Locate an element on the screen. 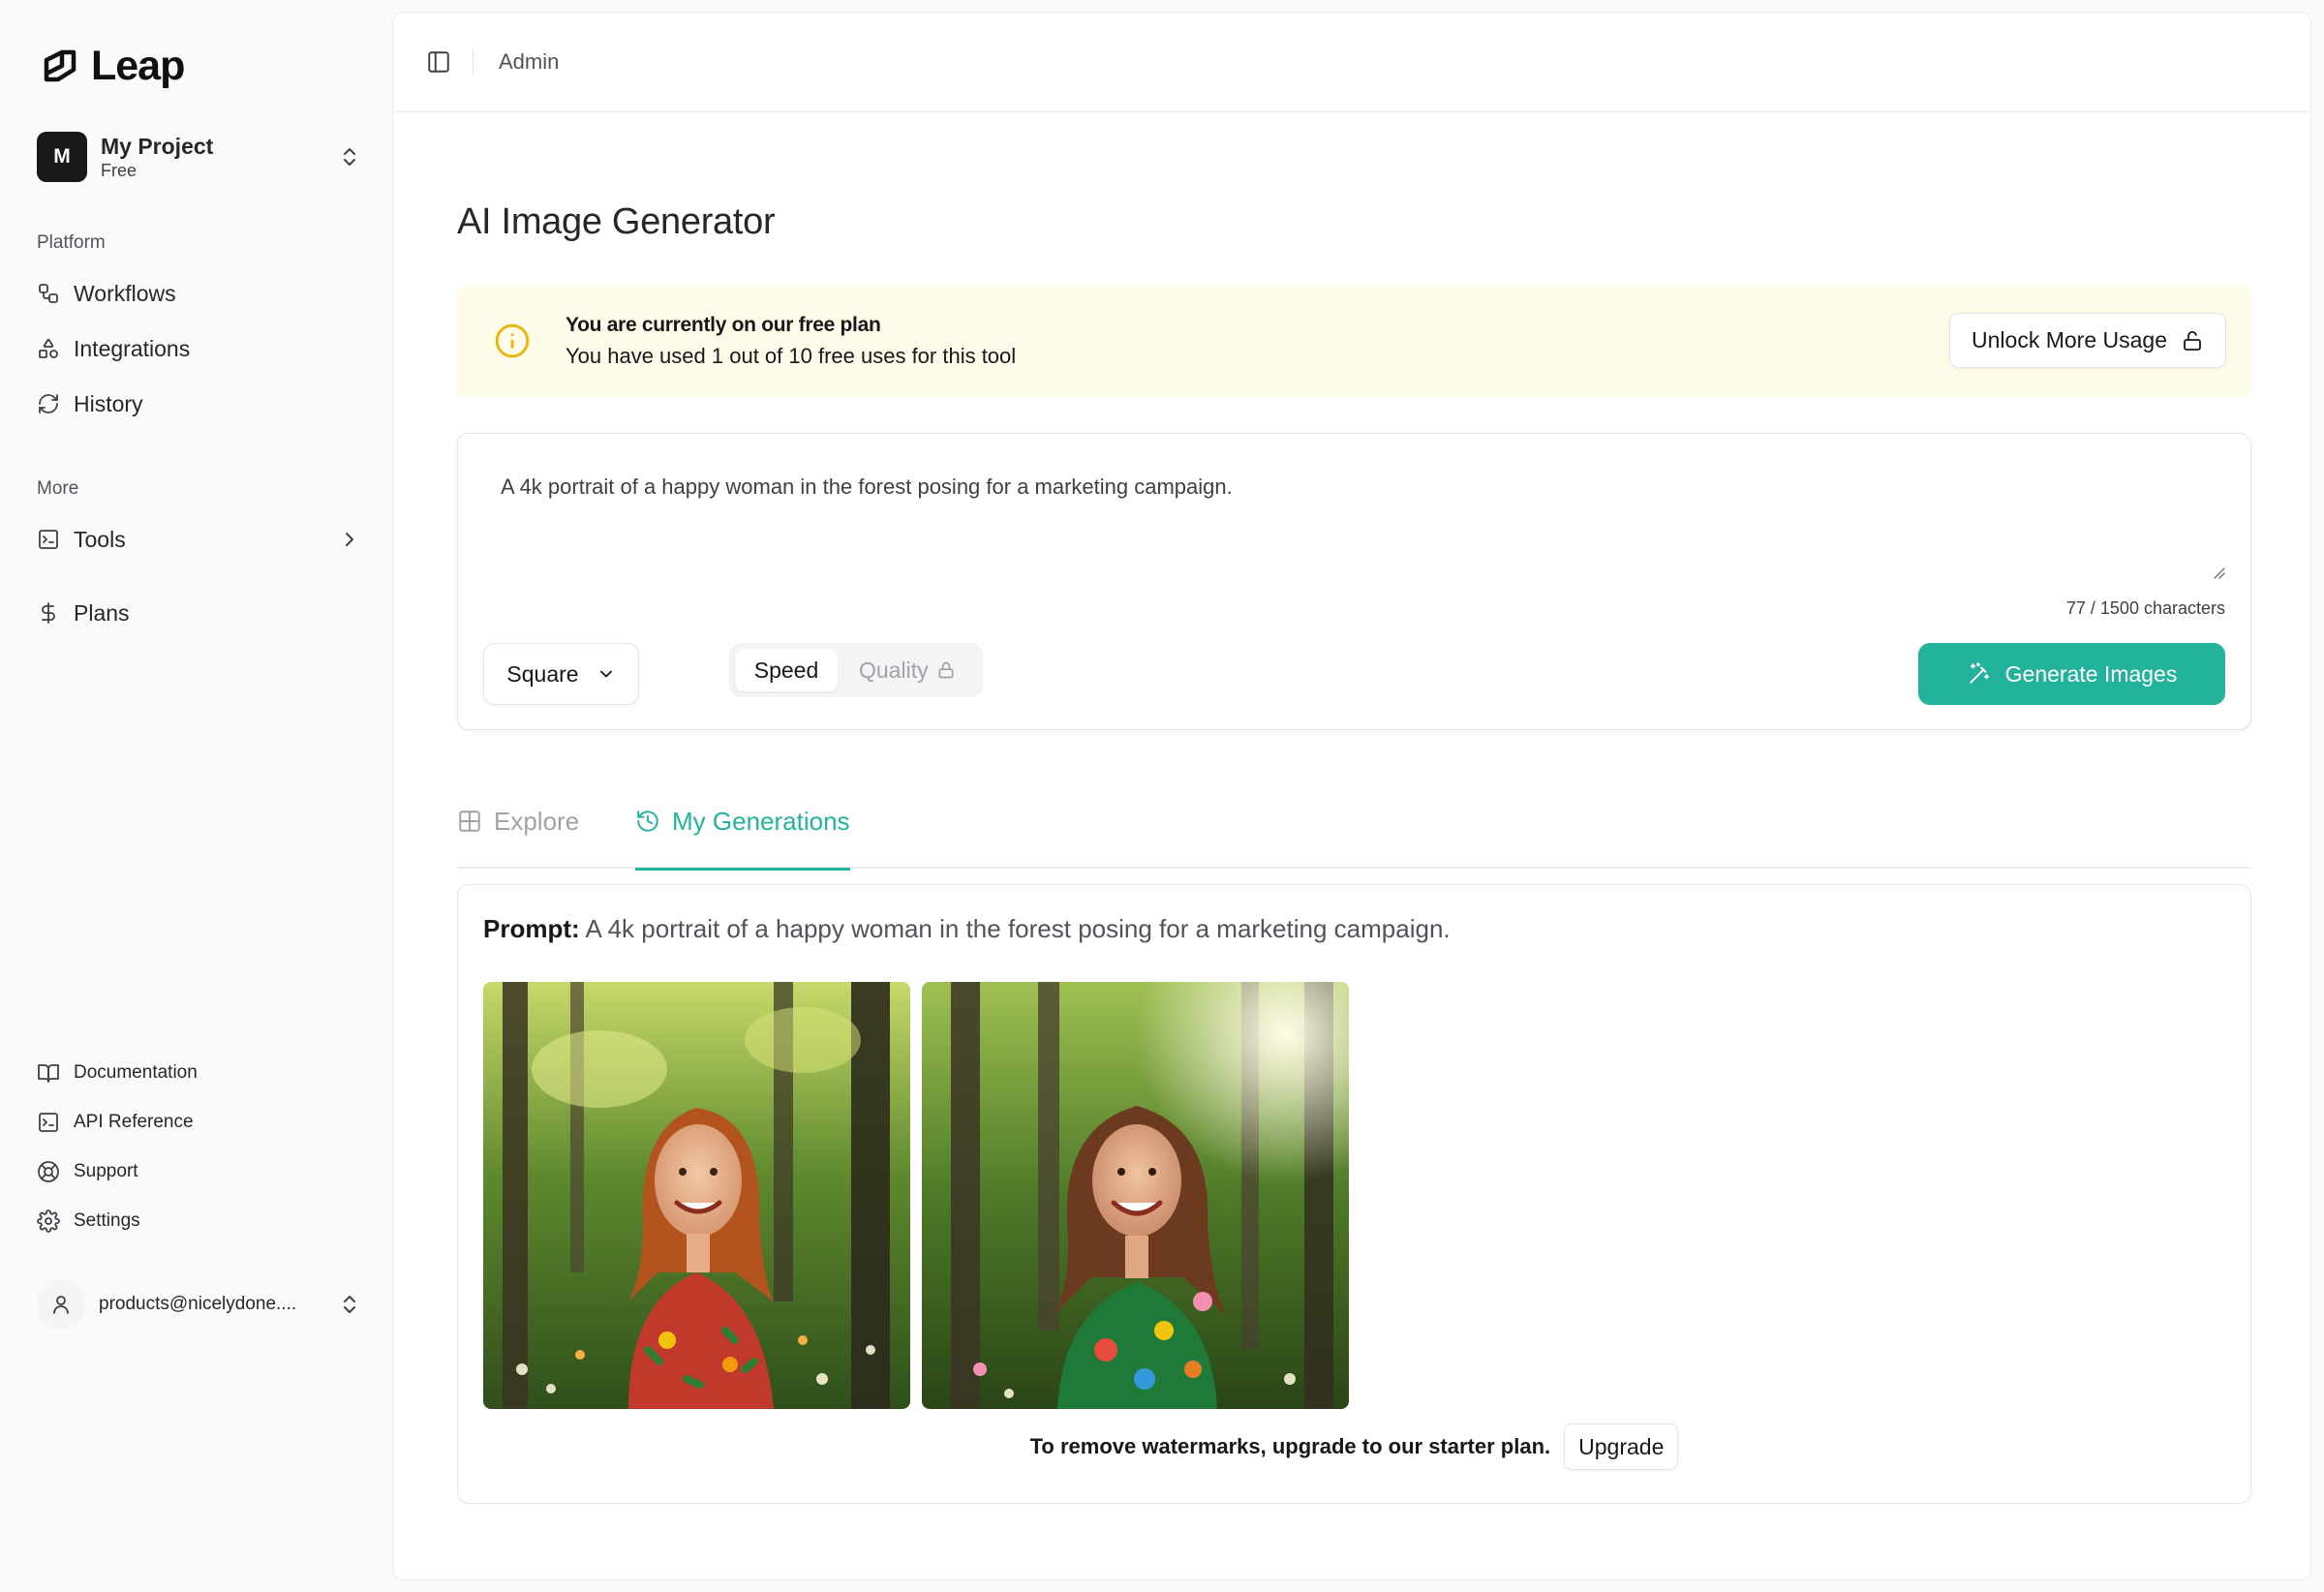 This screenshot has height=1592, width=2324. topbar: Admin is located at coordinates (1351, 63).